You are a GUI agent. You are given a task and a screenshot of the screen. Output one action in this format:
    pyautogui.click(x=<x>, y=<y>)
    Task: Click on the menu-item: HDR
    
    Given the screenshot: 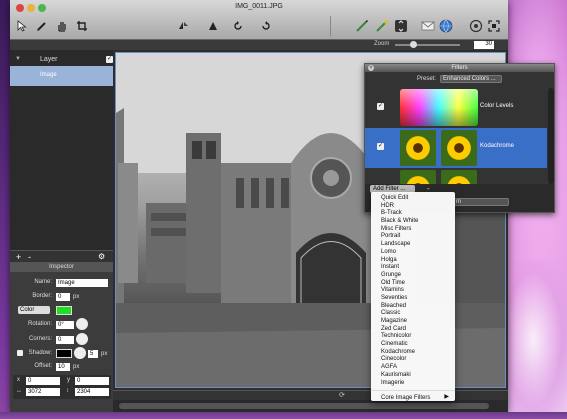 What is the action you would take?
    pyautogui.click(x=413, y=207)
    